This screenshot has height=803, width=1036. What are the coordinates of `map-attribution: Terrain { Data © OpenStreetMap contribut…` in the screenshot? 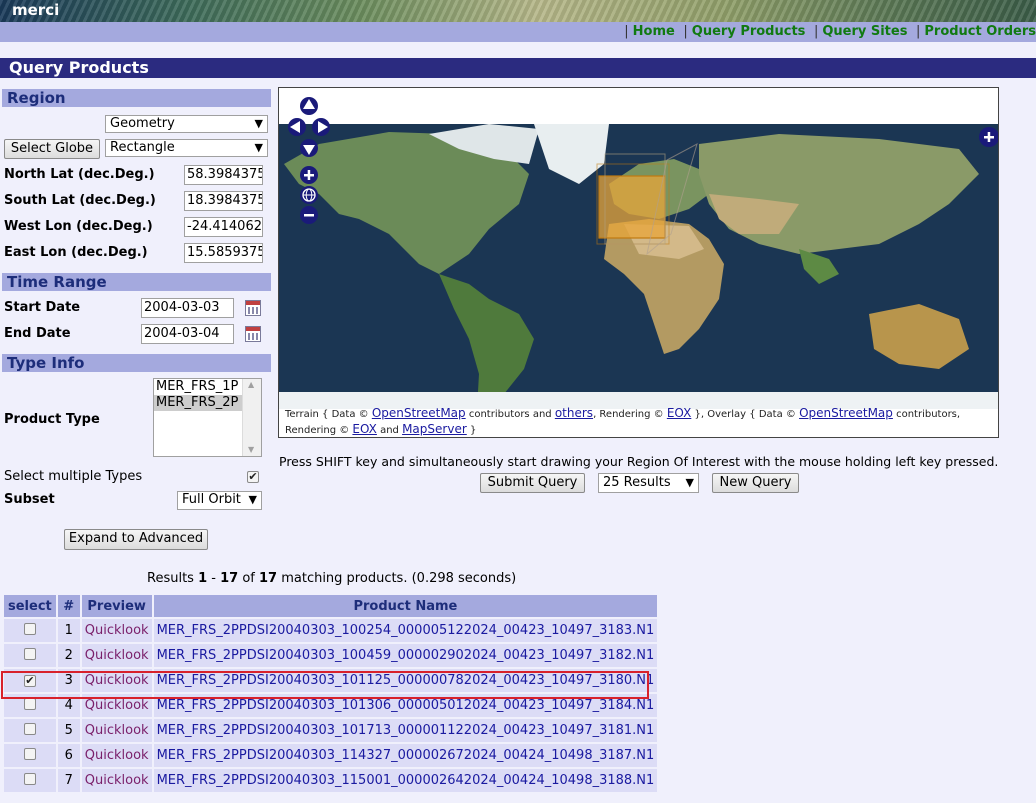 It's located at (623, 421).